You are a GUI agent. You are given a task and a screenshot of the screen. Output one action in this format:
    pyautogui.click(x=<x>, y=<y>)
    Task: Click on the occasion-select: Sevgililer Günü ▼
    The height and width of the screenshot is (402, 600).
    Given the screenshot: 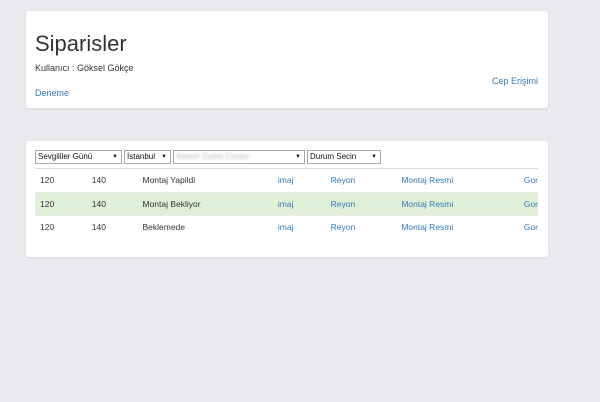 What is the action you would take?
    pyautogui.click(x=78, y=157)
    